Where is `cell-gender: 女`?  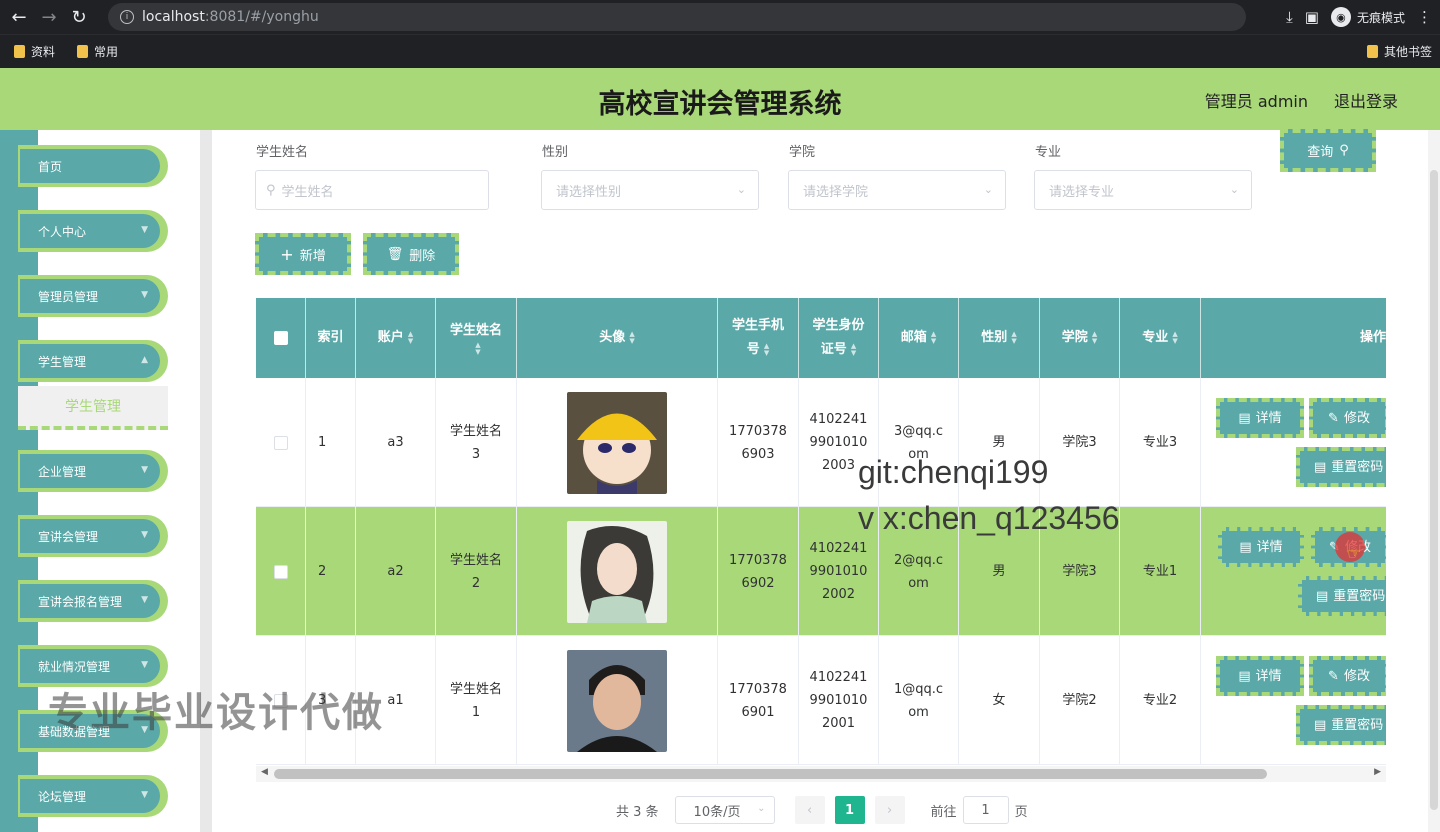 cell-gender: 女 is located at coordinates (999, 700).